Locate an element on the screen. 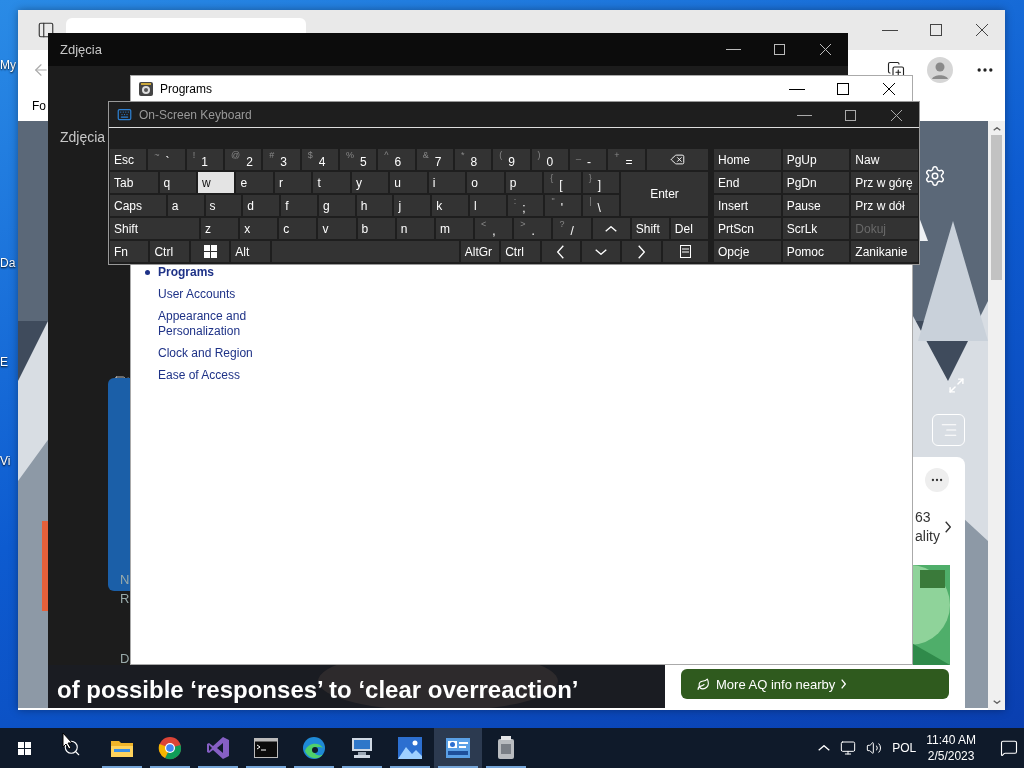  window-title: On-Screen Keyboard is located at coordinates (196, 114).